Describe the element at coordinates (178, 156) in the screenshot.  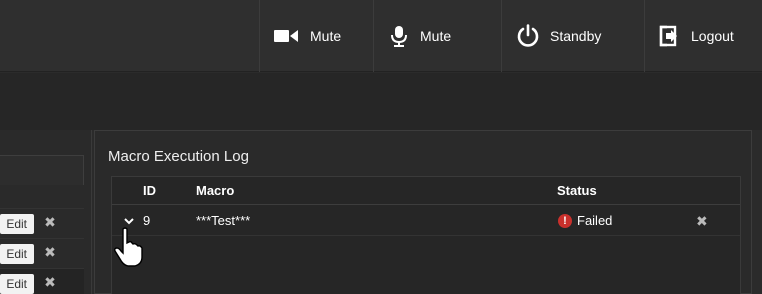
I see `panel-title: Macro Execution Log` at that location.